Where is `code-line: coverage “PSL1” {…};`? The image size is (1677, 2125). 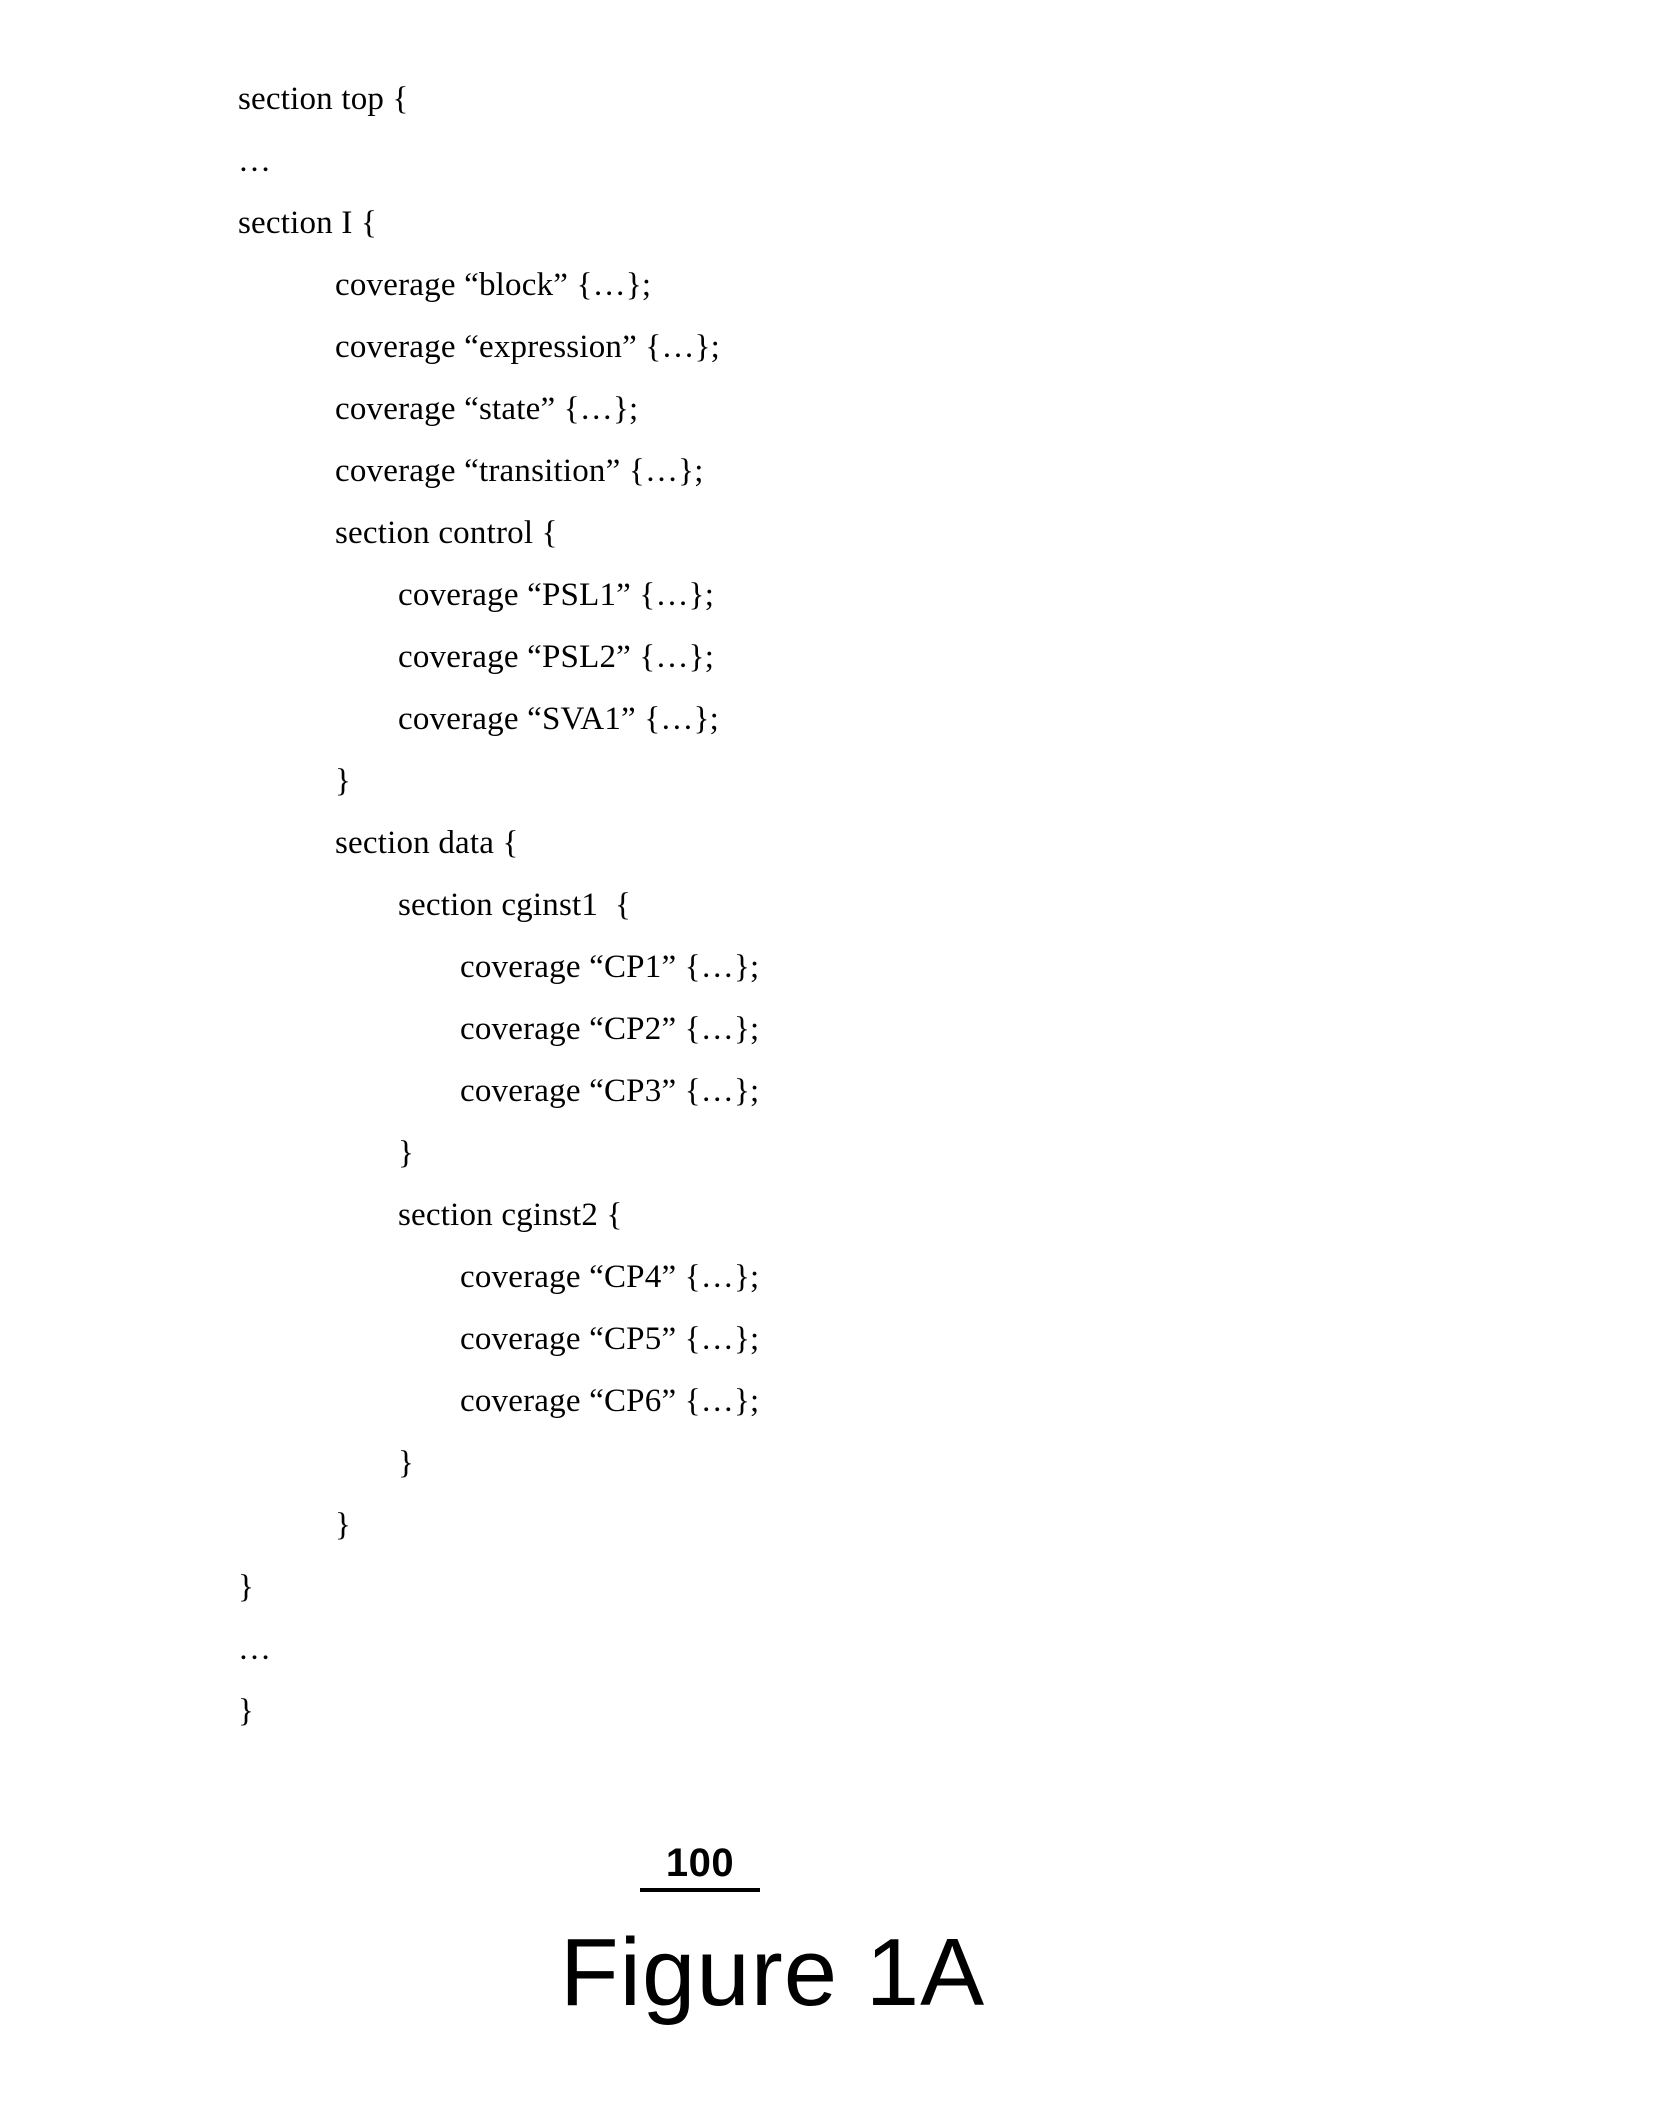 code-line: coverage “PSL1” {…}; is located at coordinates (556, 595).